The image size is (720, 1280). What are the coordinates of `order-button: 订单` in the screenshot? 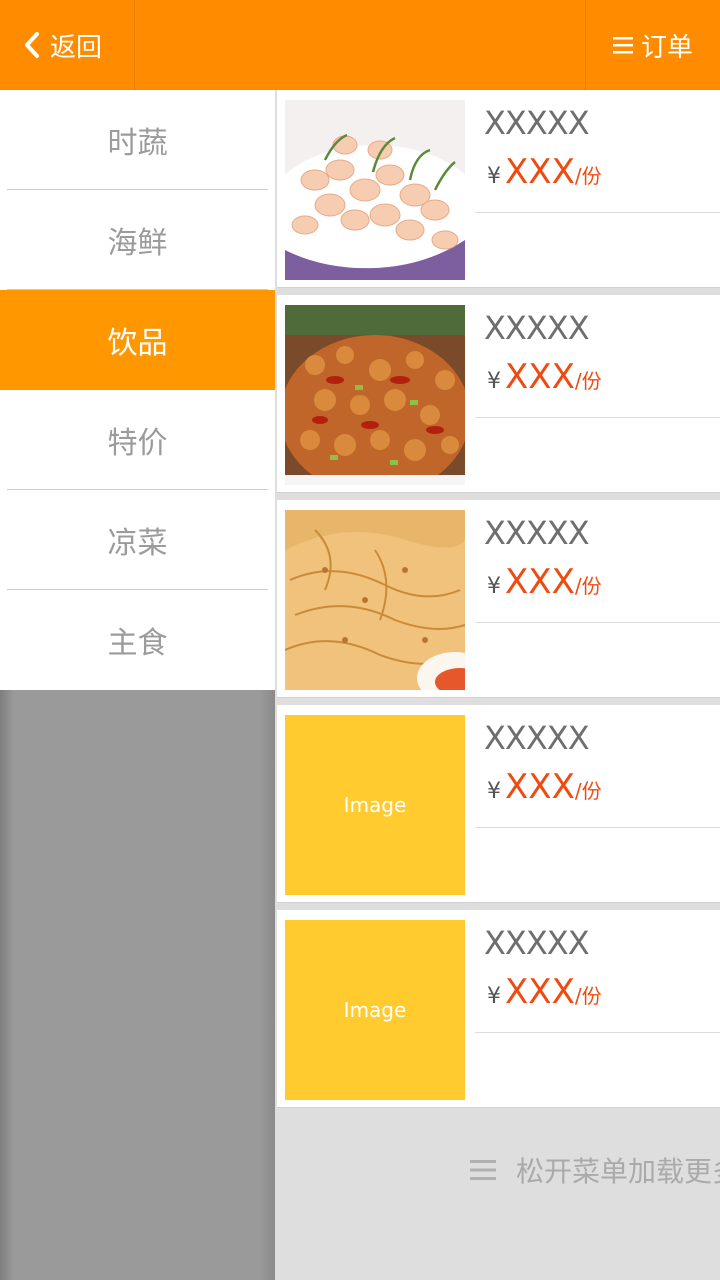 It's located at (652, 45).